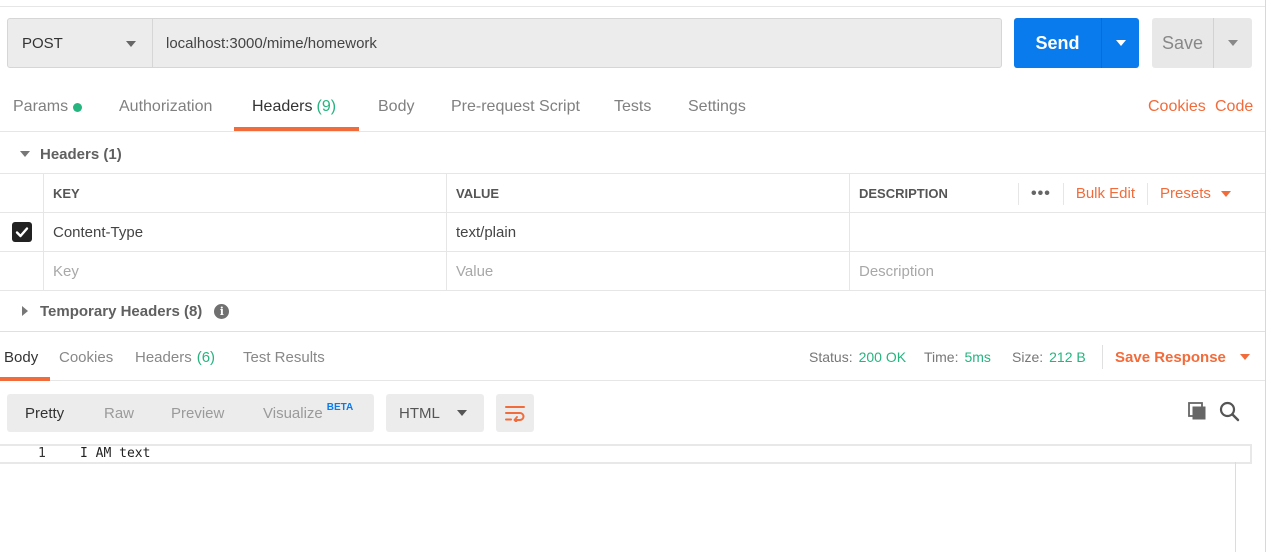  I want to click on save-button: Save, so click(1183, 43).